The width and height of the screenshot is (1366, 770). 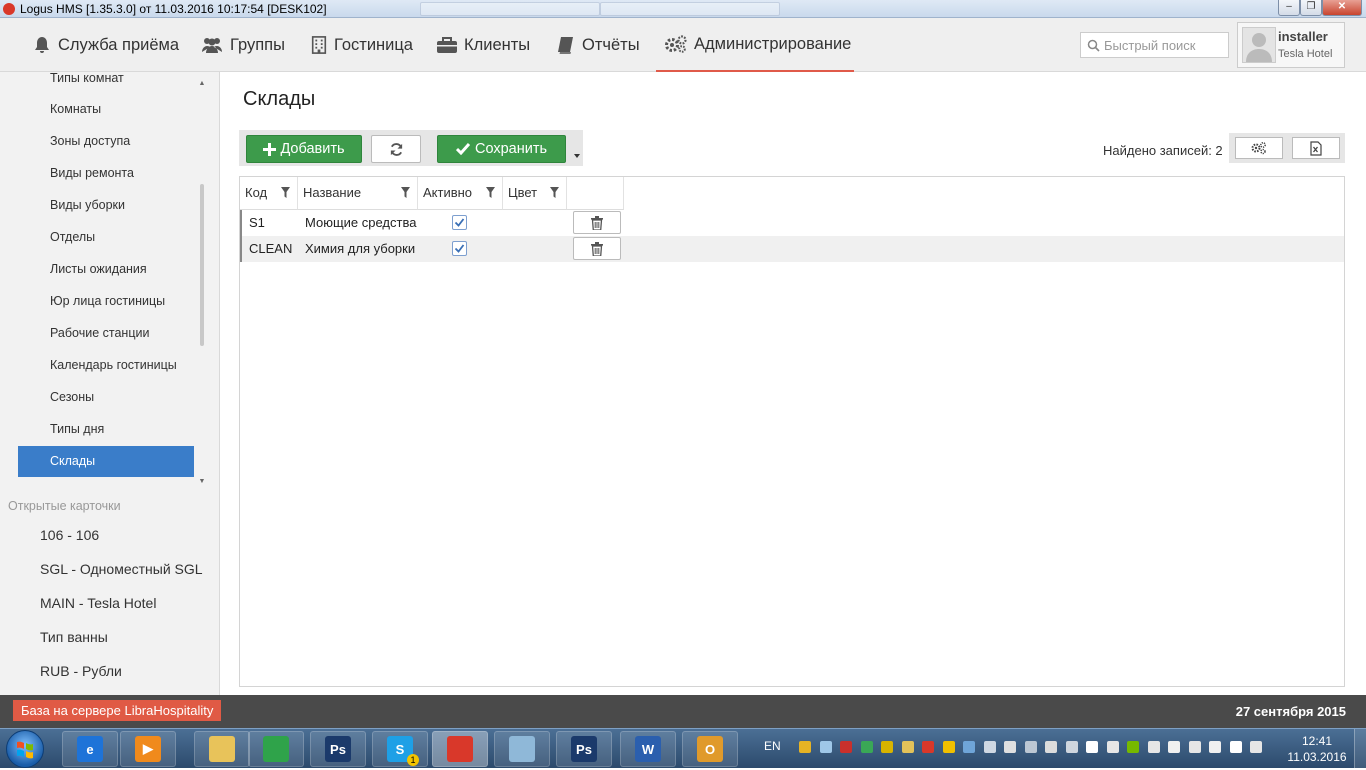 I want to click on cell-code: CLEAN, so click(x=272, y=249).